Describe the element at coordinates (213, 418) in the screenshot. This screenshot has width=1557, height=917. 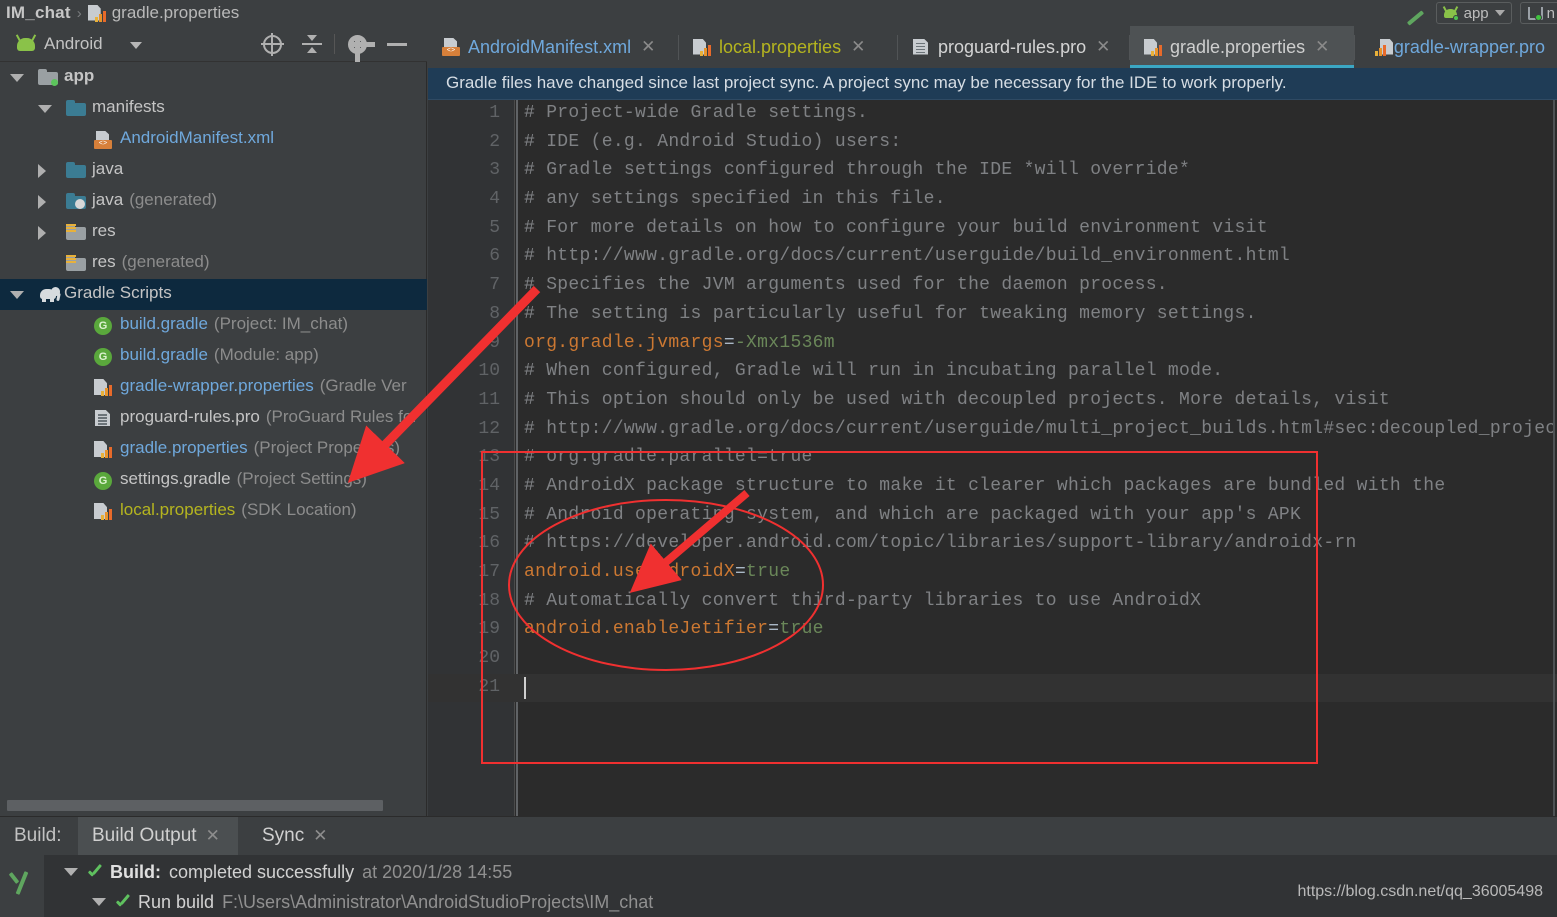
I see `tree-item-proguard-rules-pro: proguard-rules.pro (ProGuard Rules for` at that location.